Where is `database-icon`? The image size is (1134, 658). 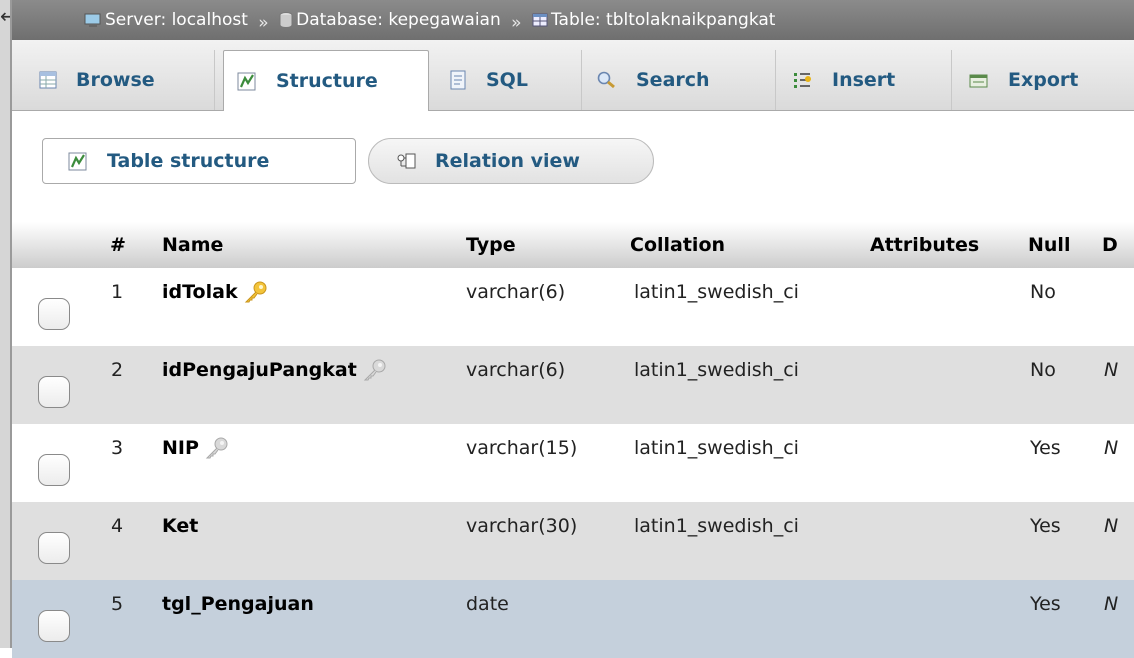
database-icon is located at coordinates (286, 20).